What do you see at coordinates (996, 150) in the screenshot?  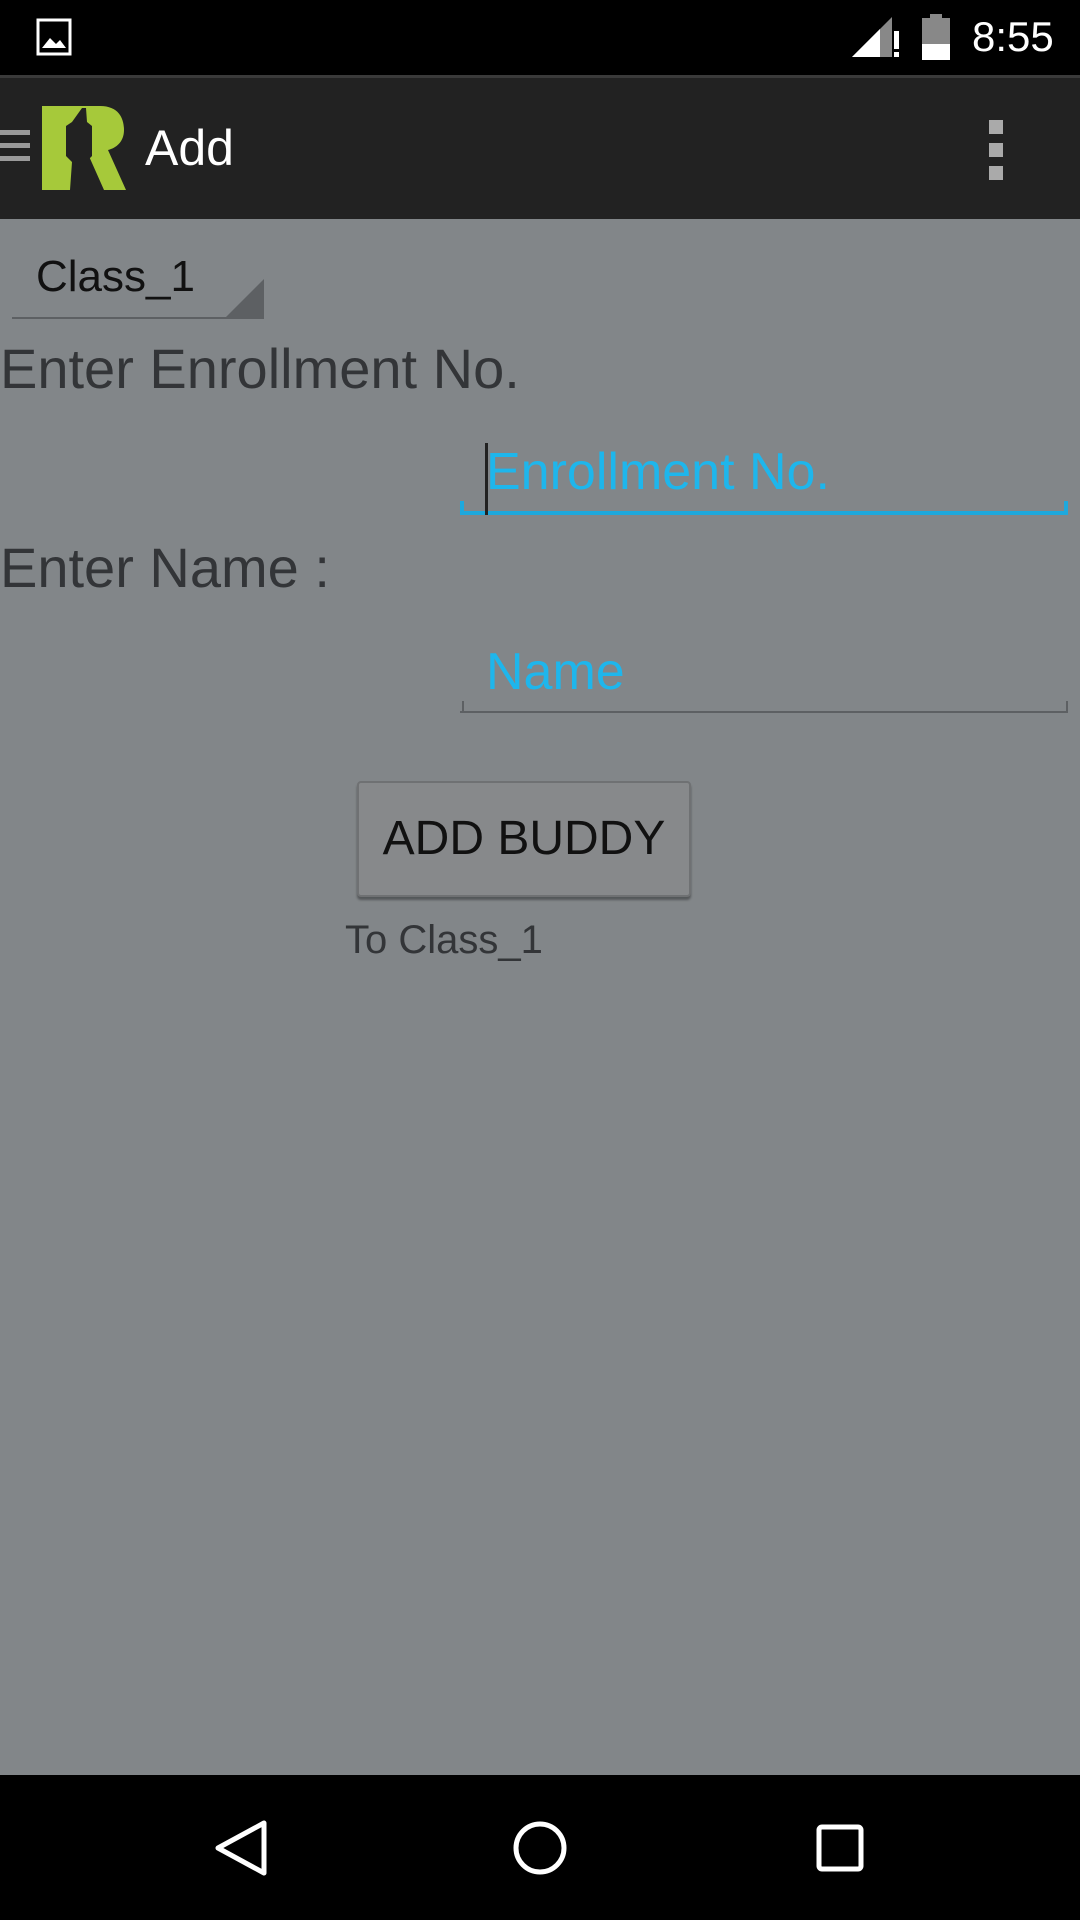 I see `overflow-menu-icon` at bounding box center [996, 150].